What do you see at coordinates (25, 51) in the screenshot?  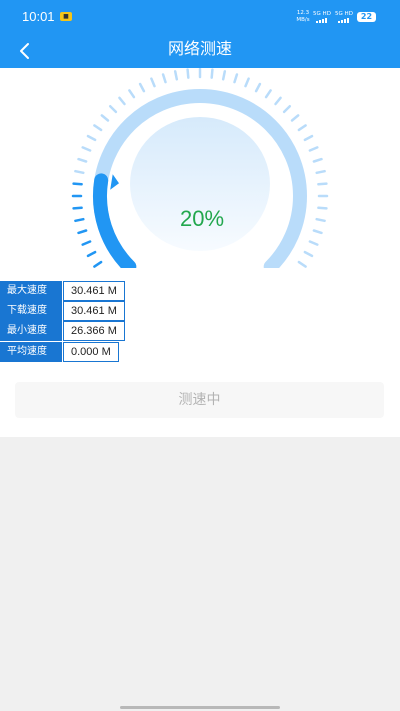 I see `back-icon` at bounding box center [25, 51].